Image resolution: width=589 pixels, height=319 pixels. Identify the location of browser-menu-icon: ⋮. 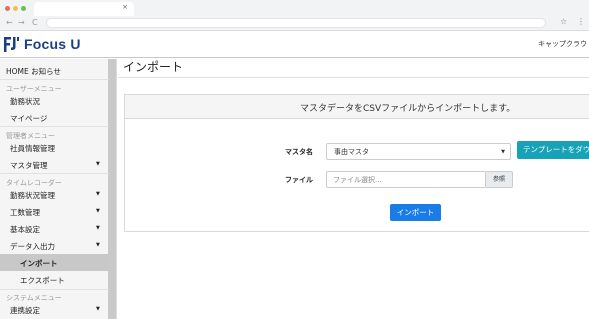
(581, 21).